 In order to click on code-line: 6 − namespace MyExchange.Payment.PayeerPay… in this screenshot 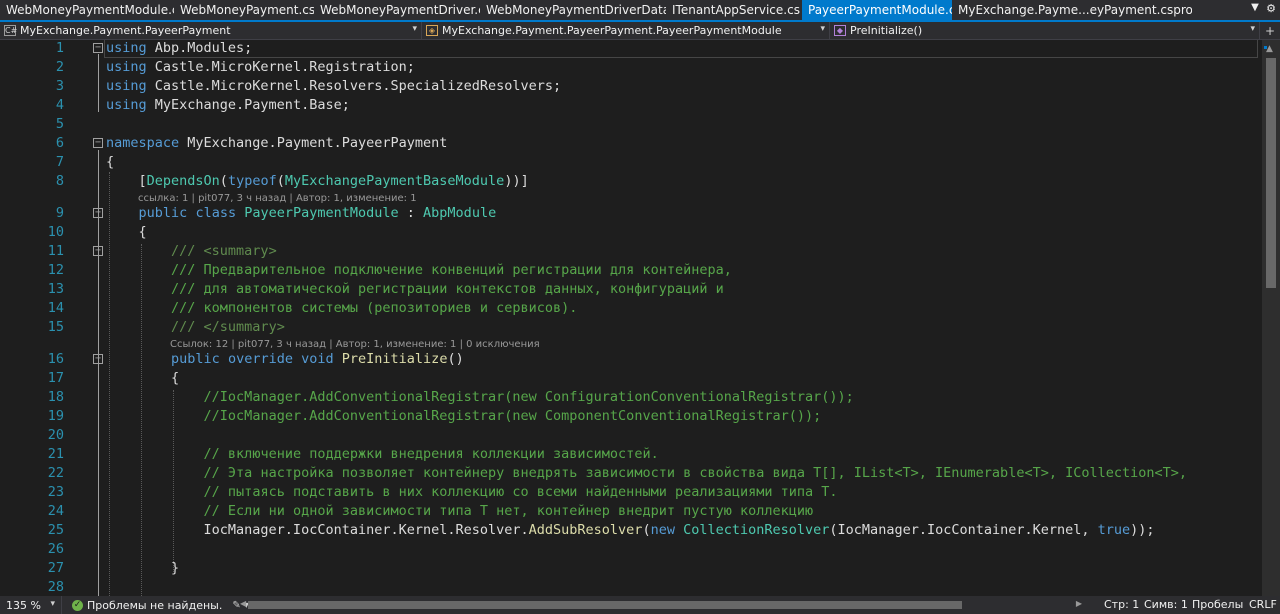, I will do `click(631, 143)`.